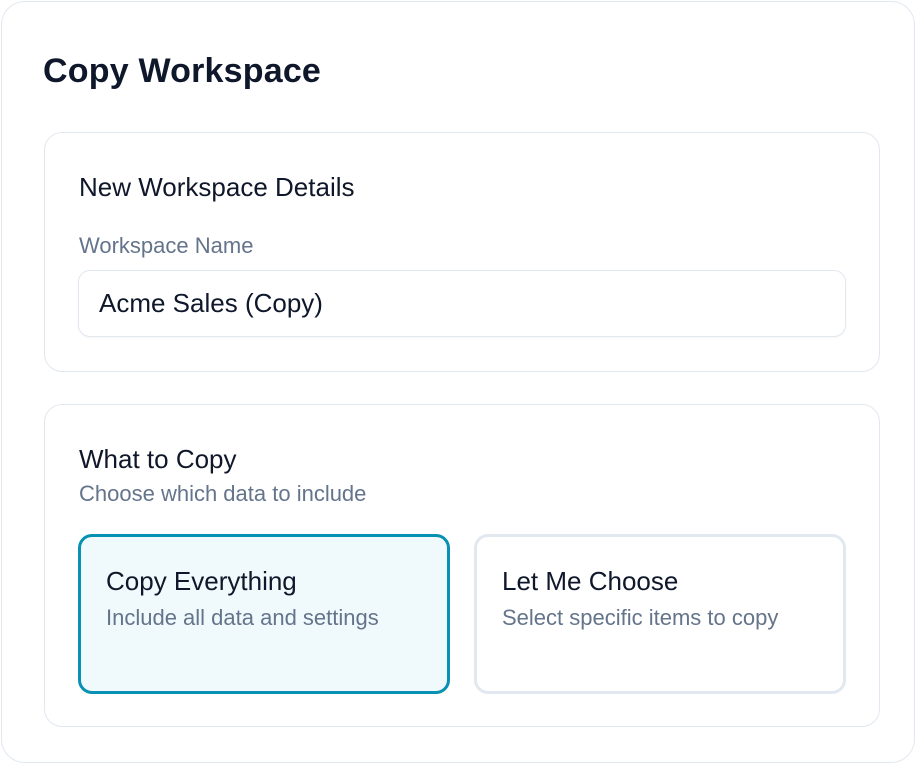 The height and width of the screenshot is (768, 920). Describe the element at coordinates (166, 245) in the screenshot. I see `workspace-name-label: Workspace Name` at that location.